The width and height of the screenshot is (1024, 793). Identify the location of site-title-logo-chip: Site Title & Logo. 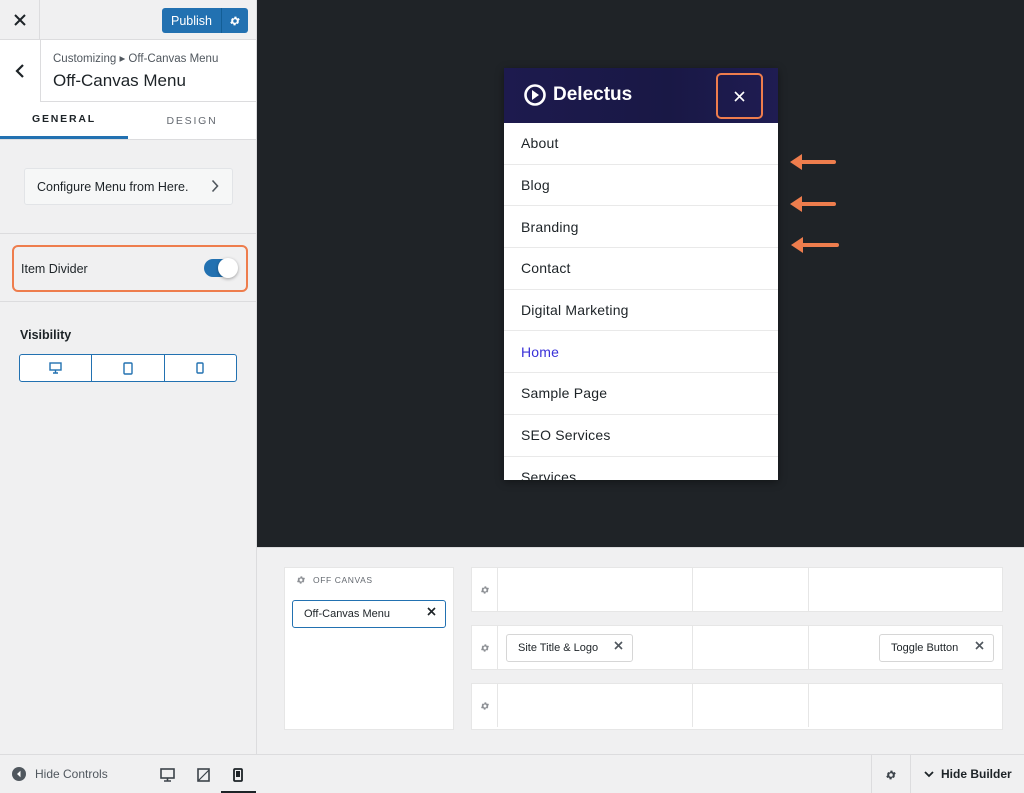
(569, 648).